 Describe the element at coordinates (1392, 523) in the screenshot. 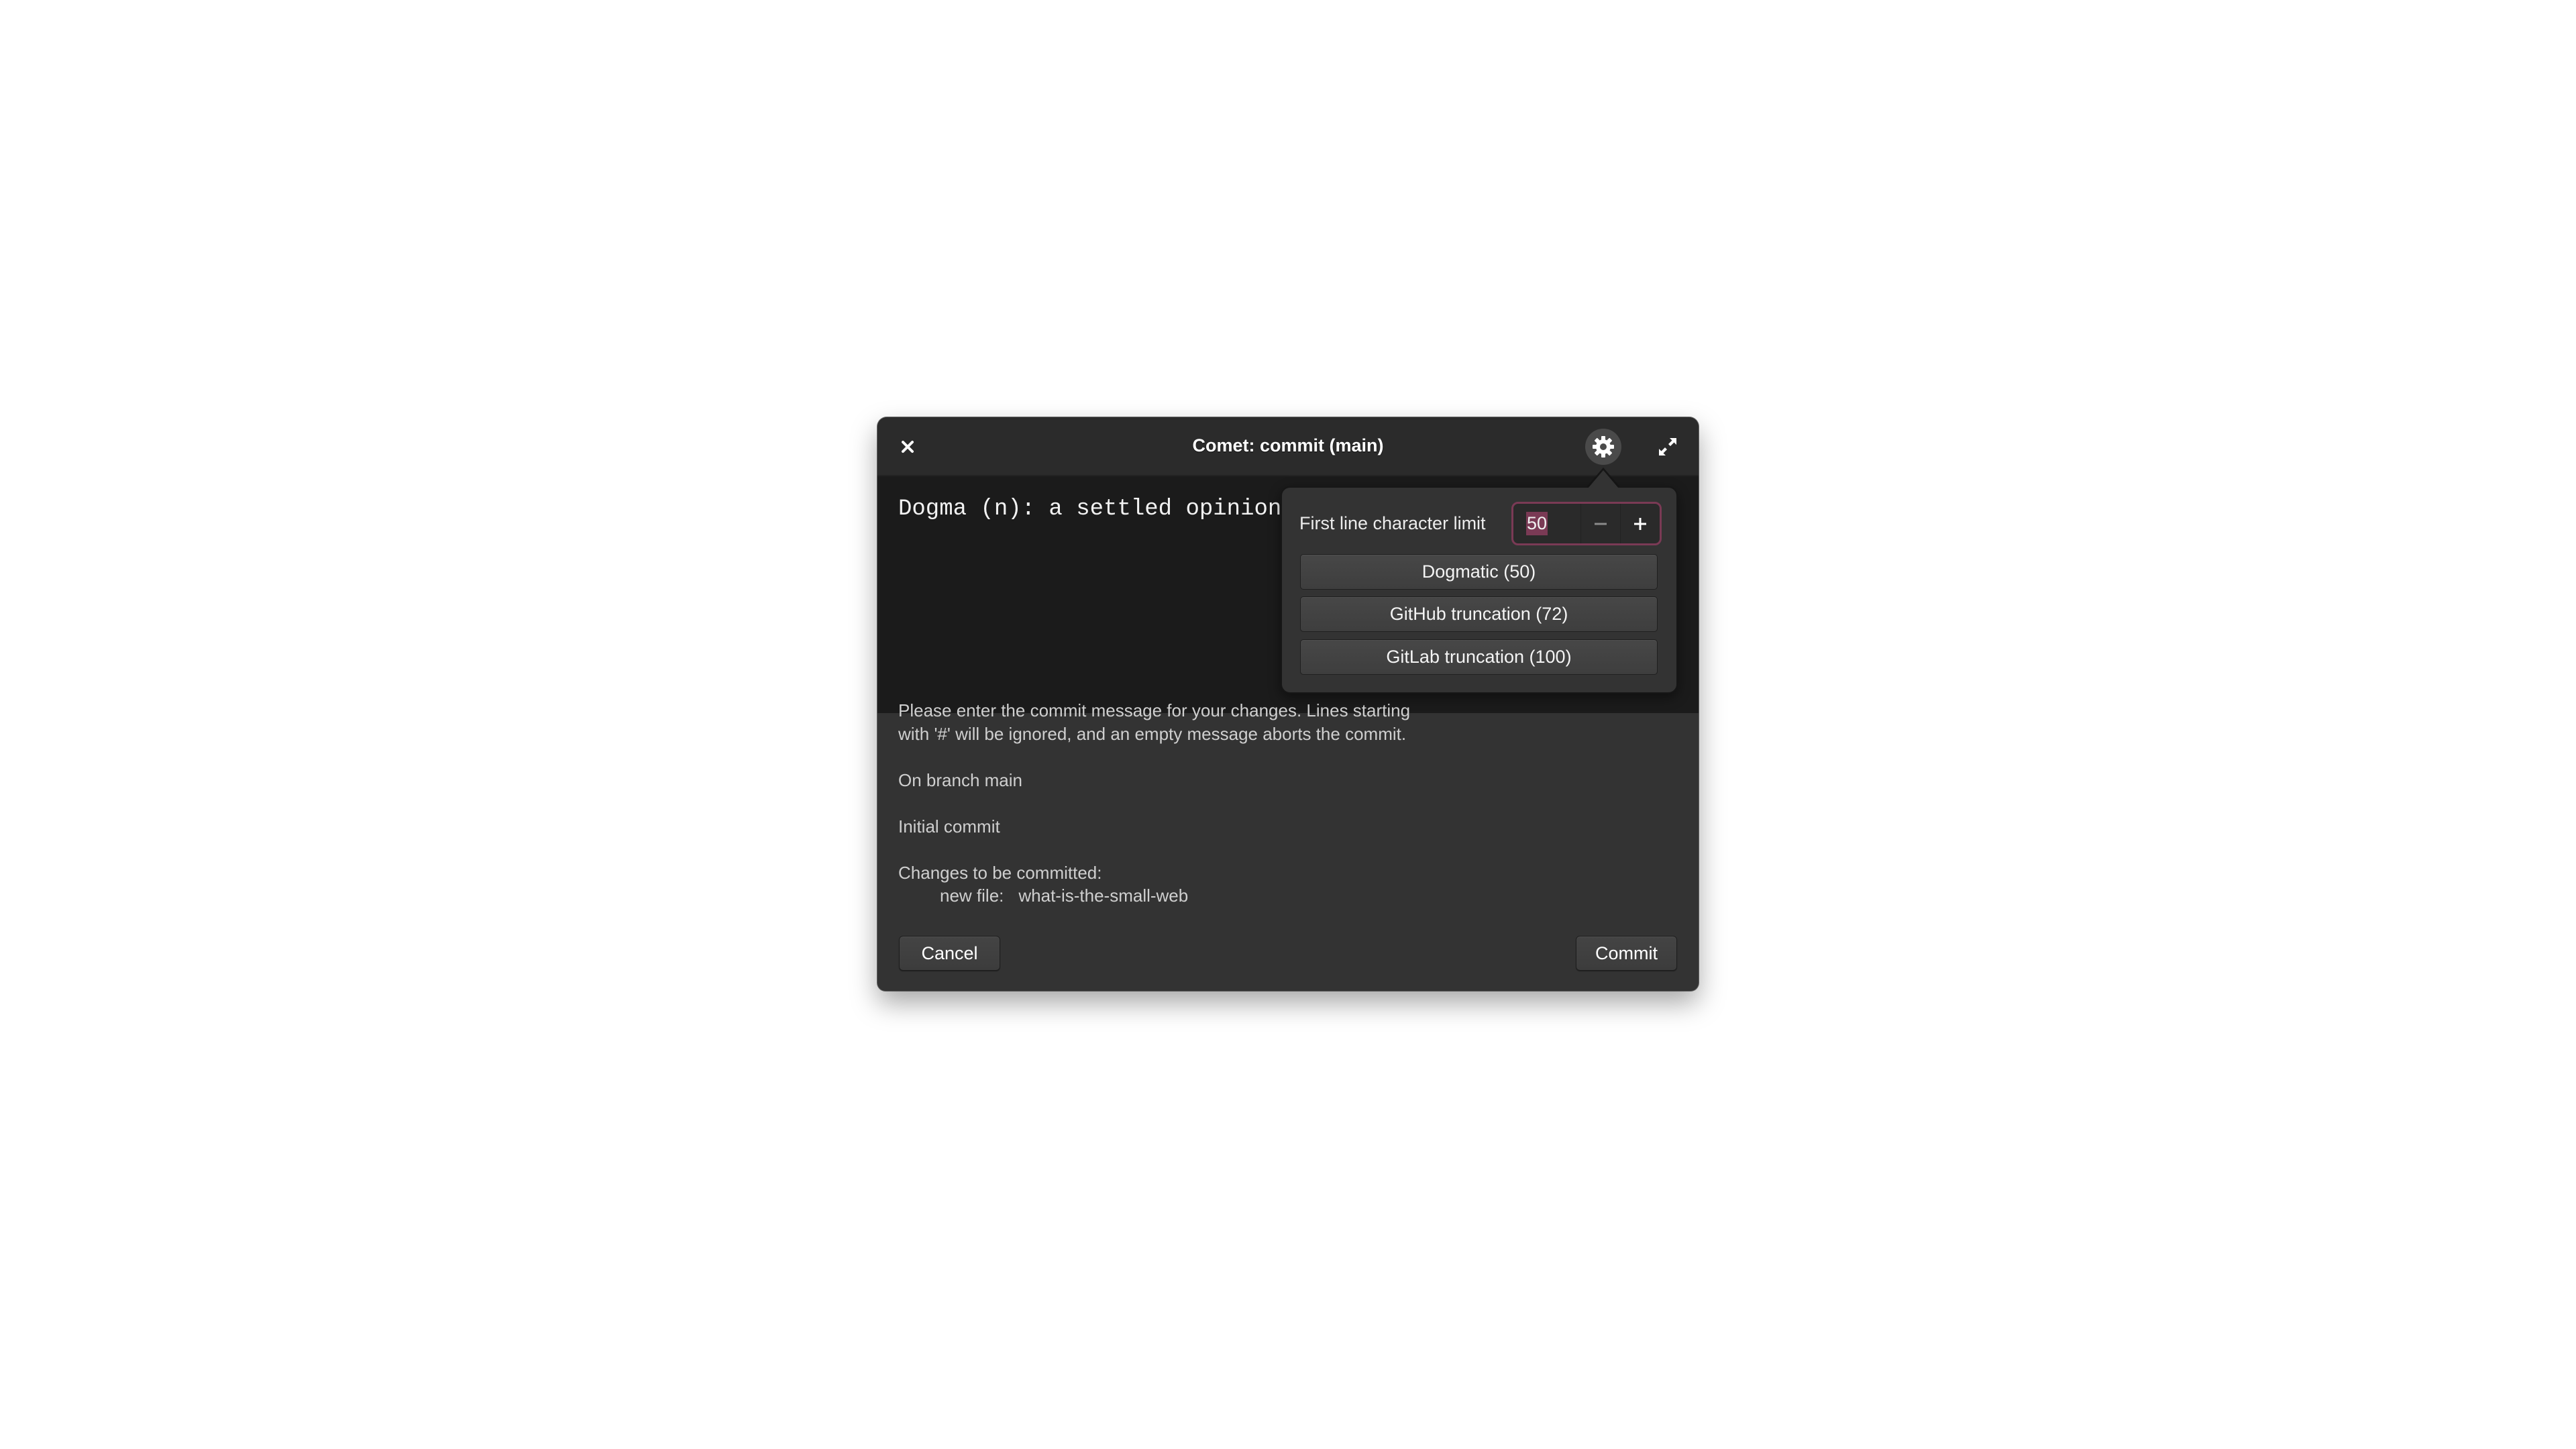

I see `char-limit-label: First line character limit` at that location.